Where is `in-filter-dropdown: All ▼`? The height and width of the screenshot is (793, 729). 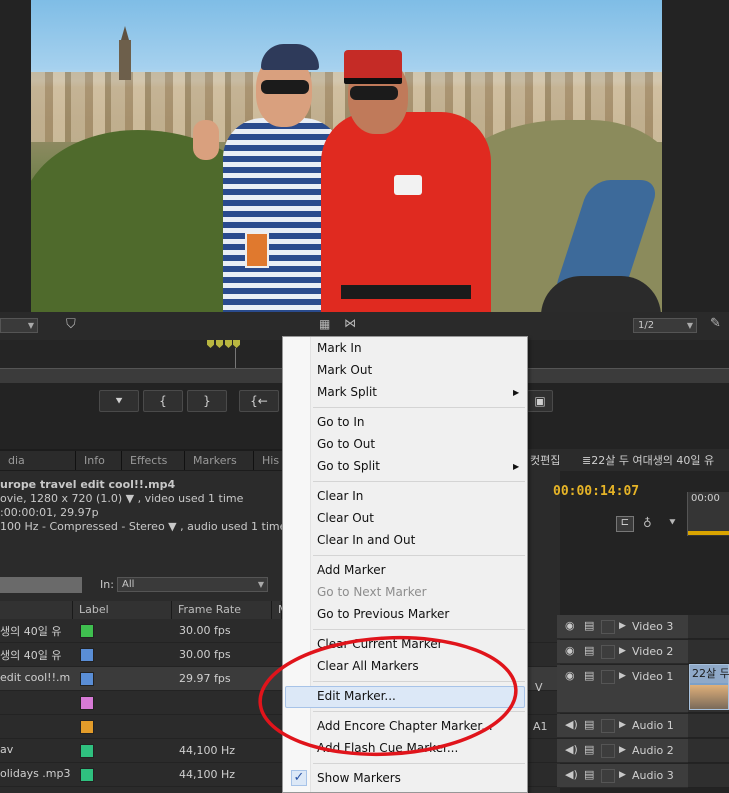
in-filter-dropdown: All ▼ is located at coordinates (192, 584).